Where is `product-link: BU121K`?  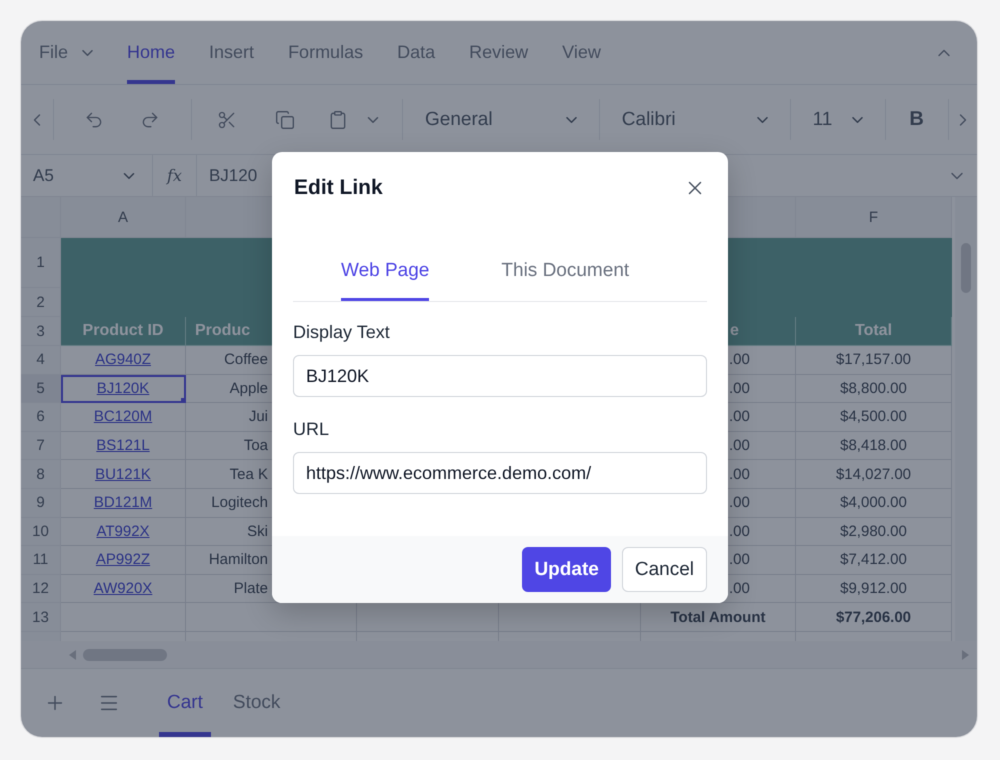 product-link: BU121K is located at coordinates (123, 474).